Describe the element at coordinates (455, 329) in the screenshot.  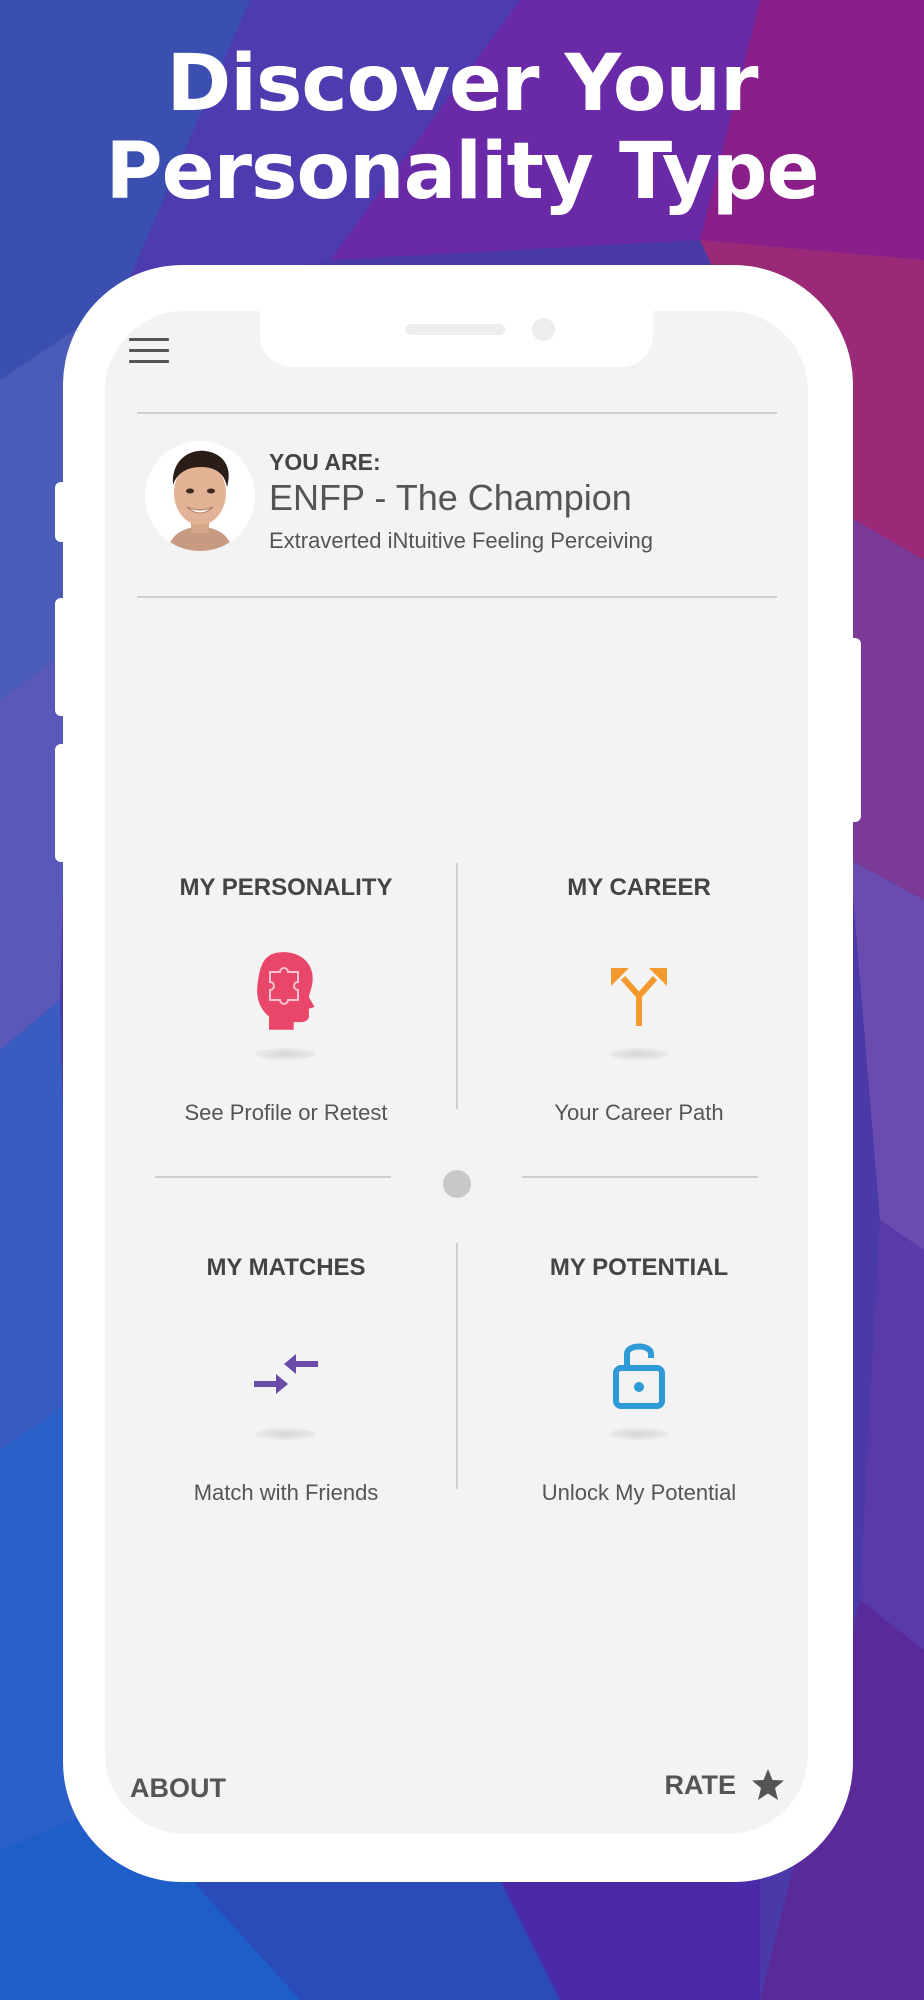
I see `speaker-grille` at that location.